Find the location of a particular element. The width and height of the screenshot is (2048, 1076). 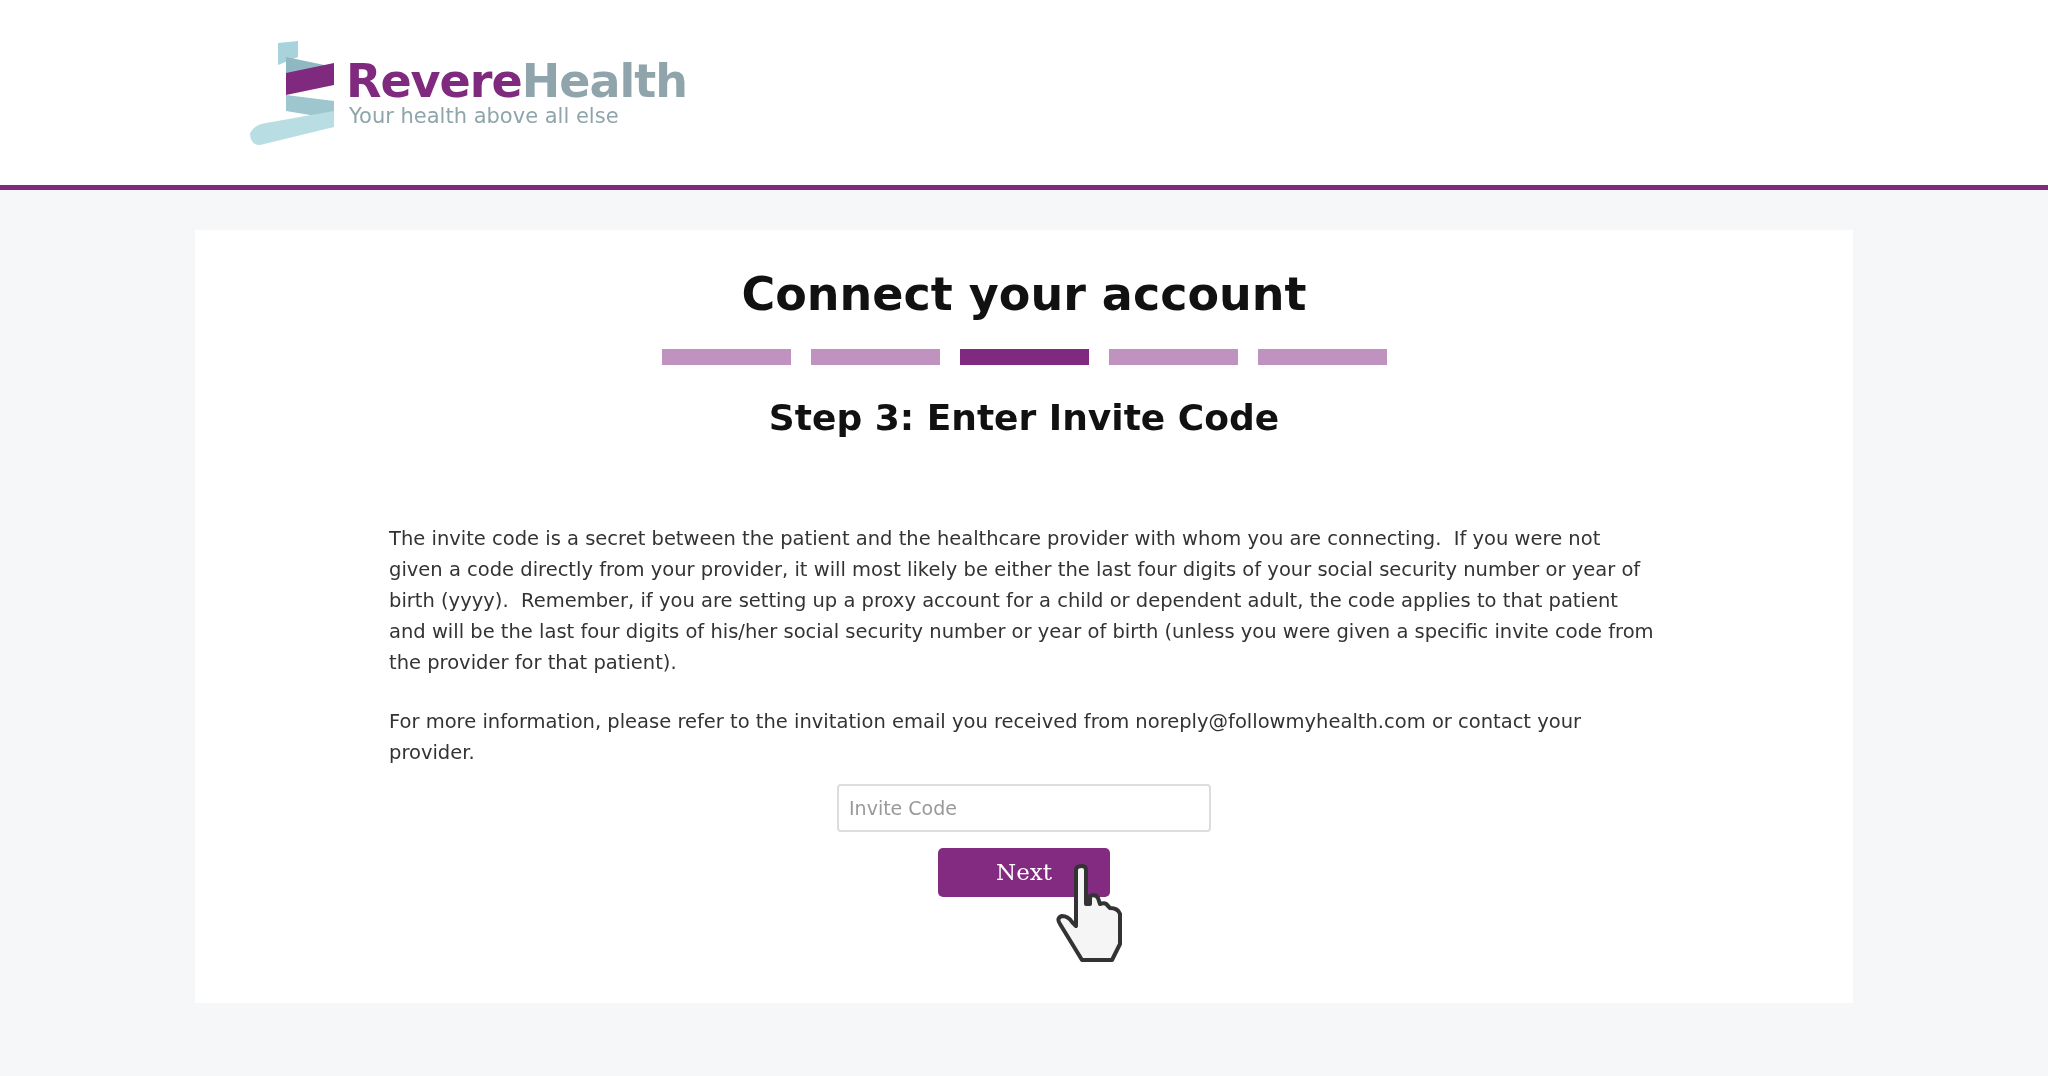

info-paragraph: The invite code is a secret between the patient and the healthcare provider with whom you are connecting. If you were not given a code directly from your provider, it will most likely be either the last four digits of your social security number or year of birth (yyyy). Remember, if you are setting up a proxy account for a child or dependent adult, the code applies to that patient and will be the last four digits of his/her social security number or year of birth (unless you were given a specific invite code from the provider for that patient). is located at coordinates (1022, 601).